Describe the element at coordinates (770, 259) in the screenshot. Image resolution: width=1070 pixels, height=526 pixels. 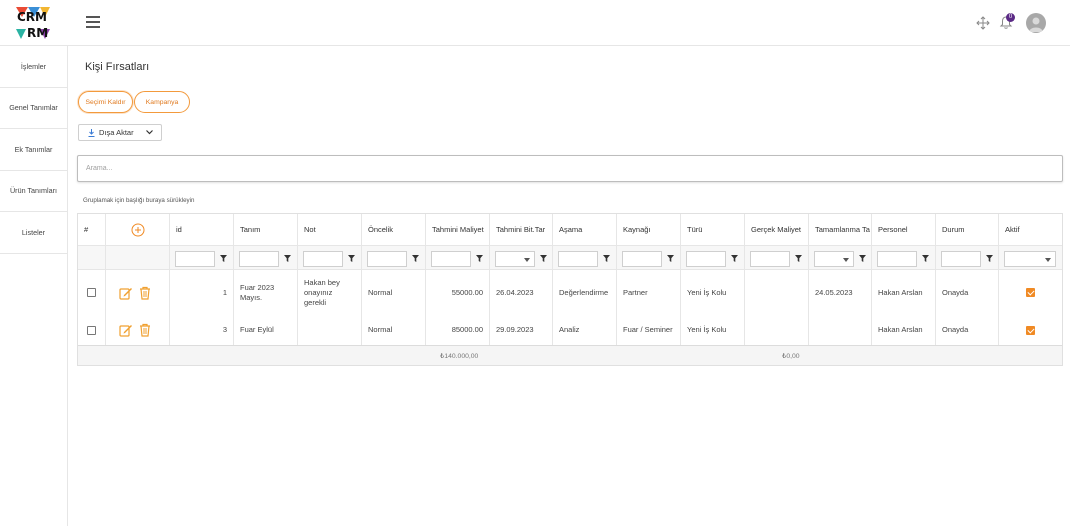
I see `filter-input-gercek-maliyet` at that location.